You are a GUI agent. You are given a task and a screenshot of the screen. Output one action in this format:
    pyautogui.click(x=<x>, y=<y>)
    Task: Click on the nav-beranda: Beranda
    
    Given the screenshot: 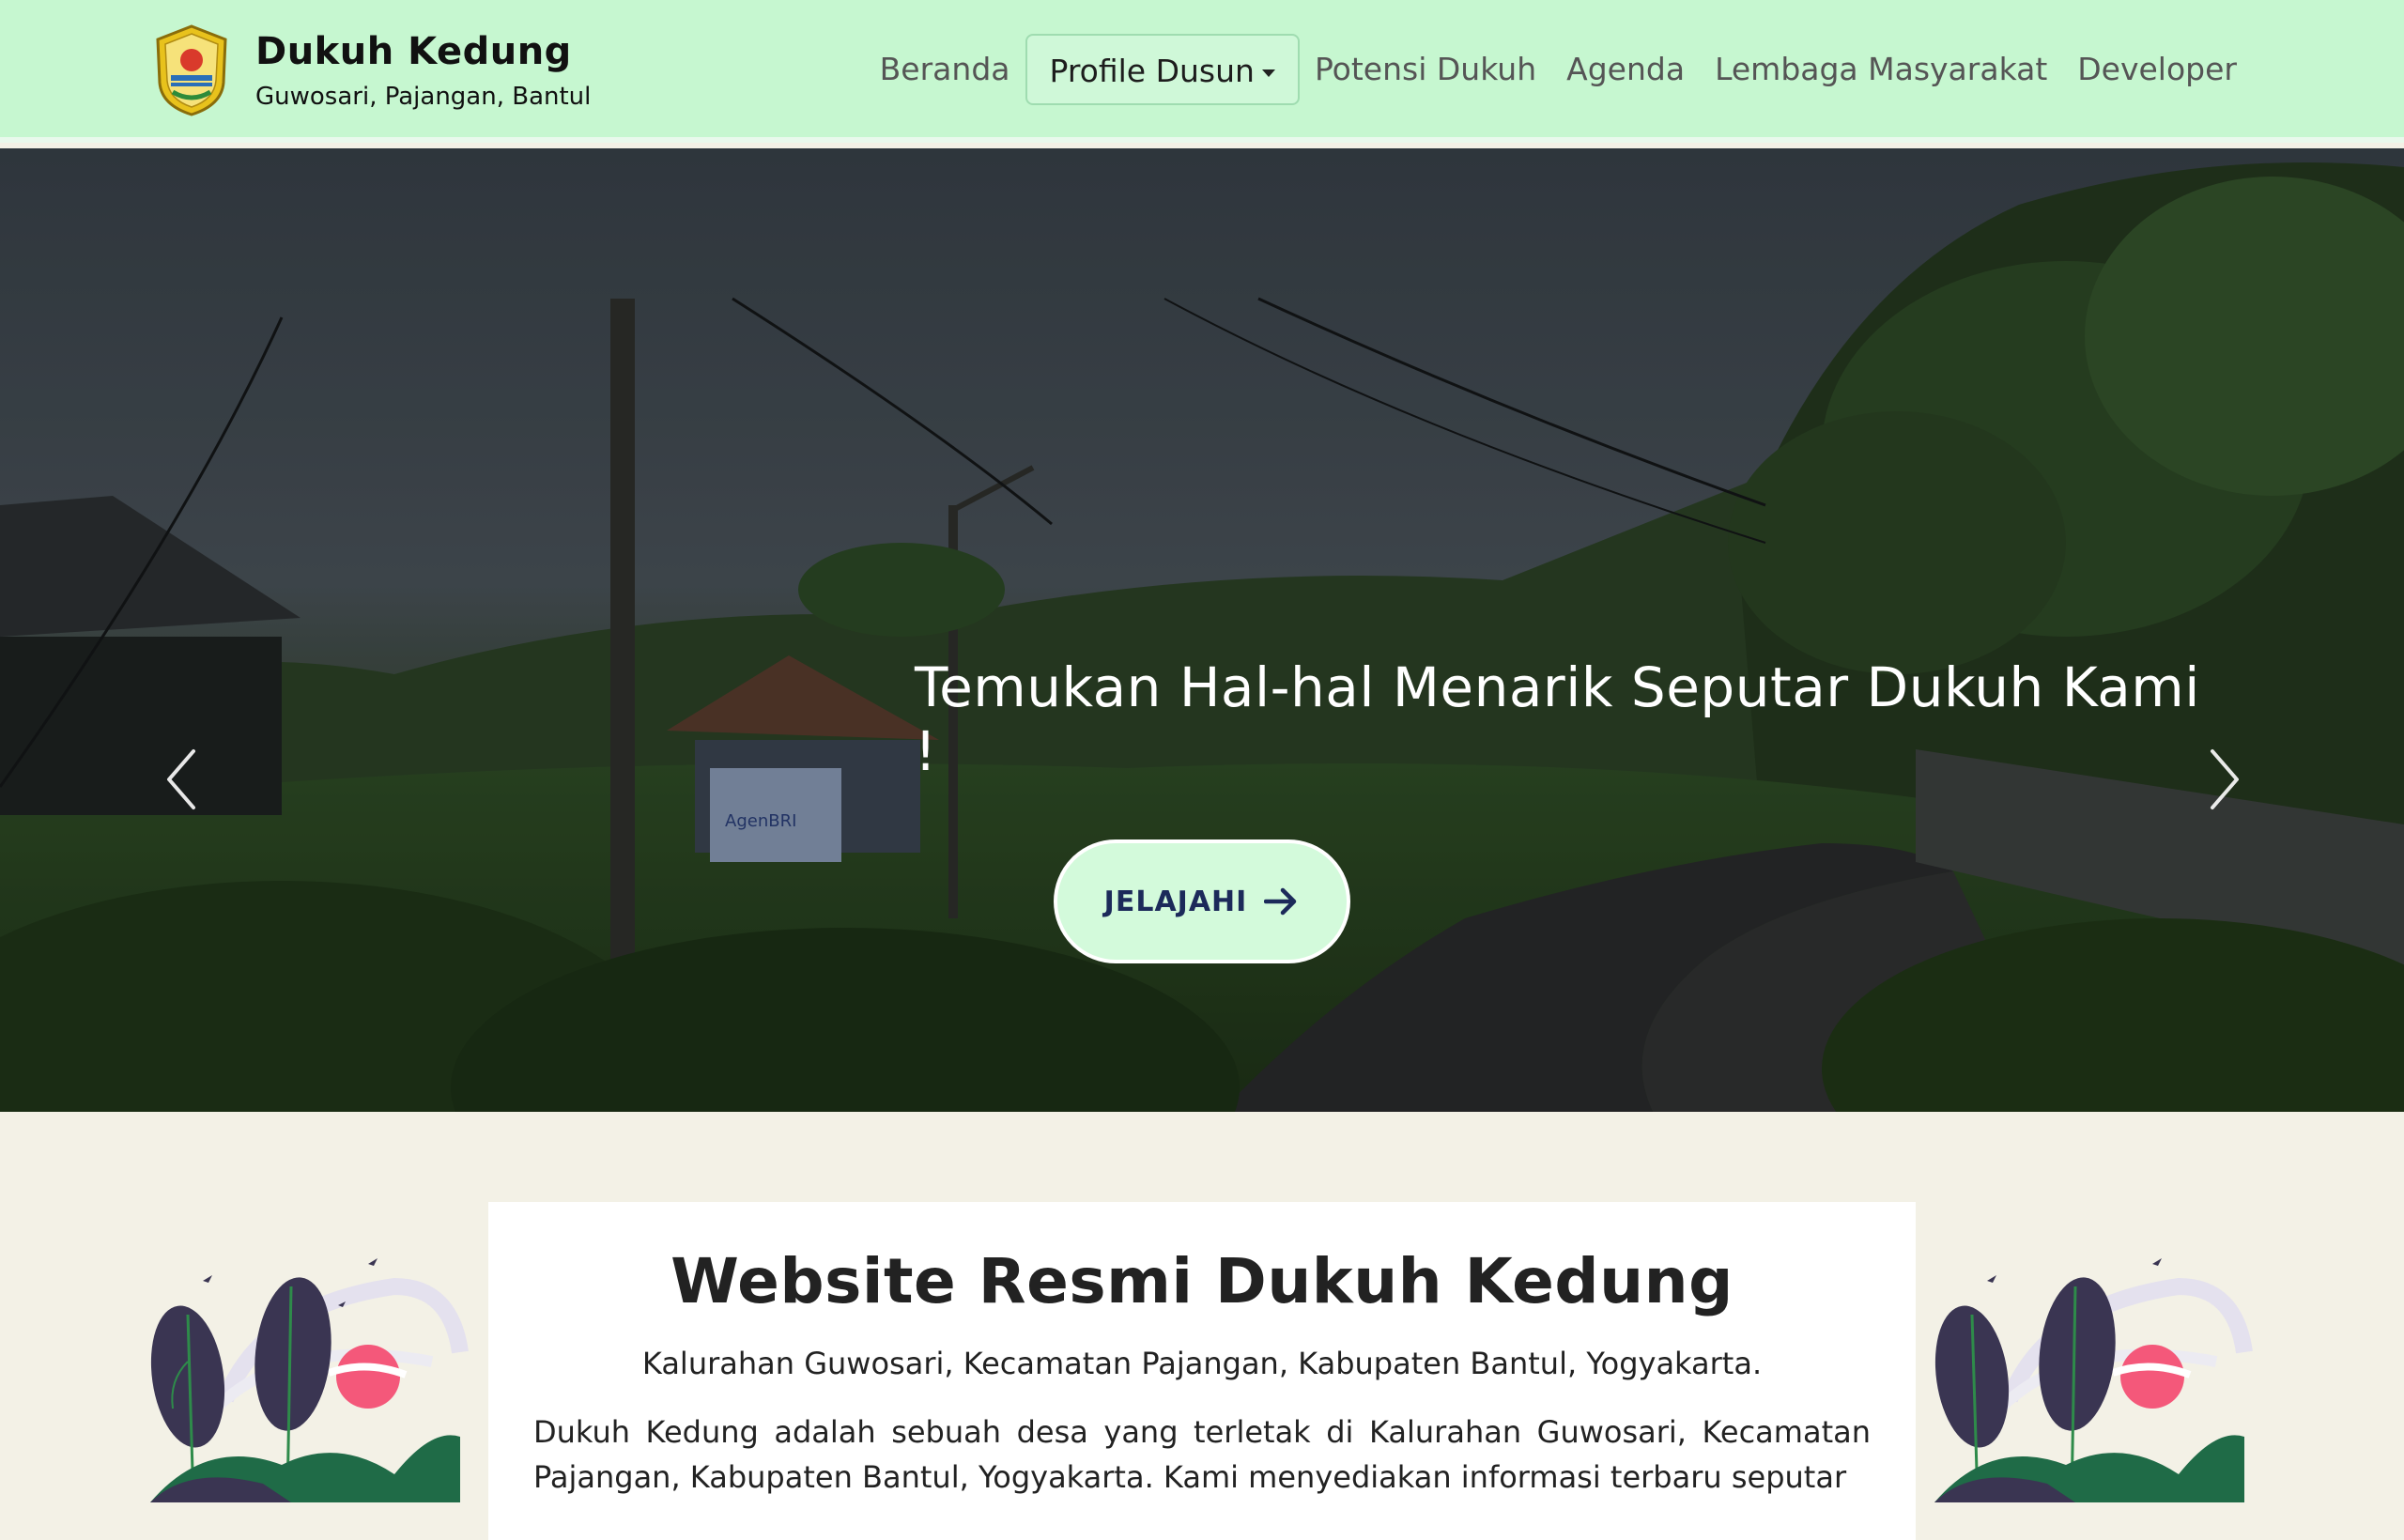 What is the action you would take?
    pyautogui.click(x=945, y=69)
    